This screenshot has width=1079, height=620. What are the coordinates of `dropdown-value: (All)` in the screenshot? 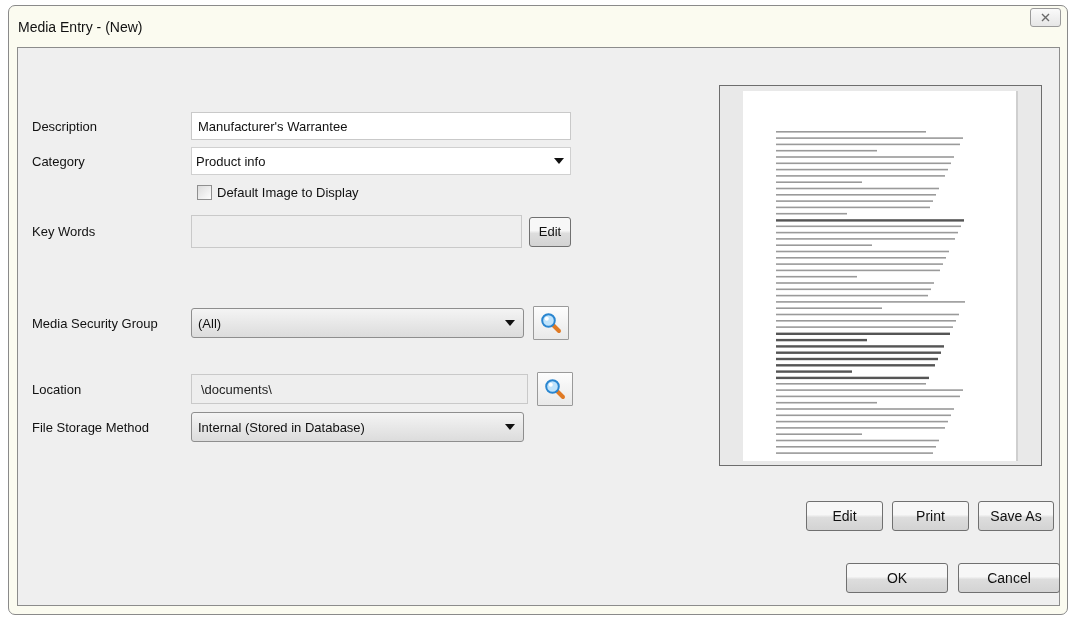 It's located at (210, 323).